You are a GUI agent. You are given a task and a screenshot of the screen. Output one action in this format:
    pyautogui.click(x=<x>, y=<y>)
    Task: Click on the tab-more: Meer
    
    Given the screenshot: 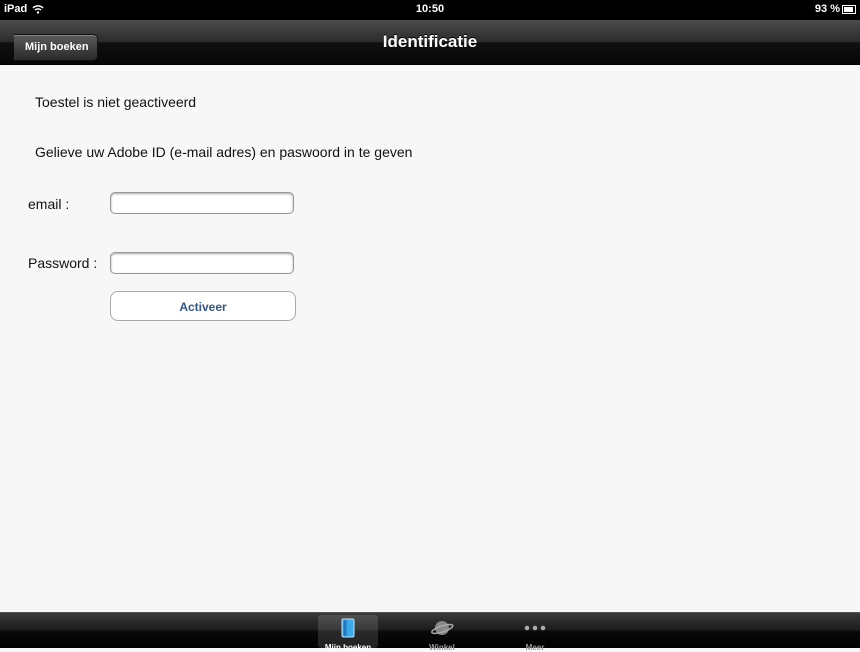 What is the action you would take?
    pyautogui.click(x=535, y=633)
    